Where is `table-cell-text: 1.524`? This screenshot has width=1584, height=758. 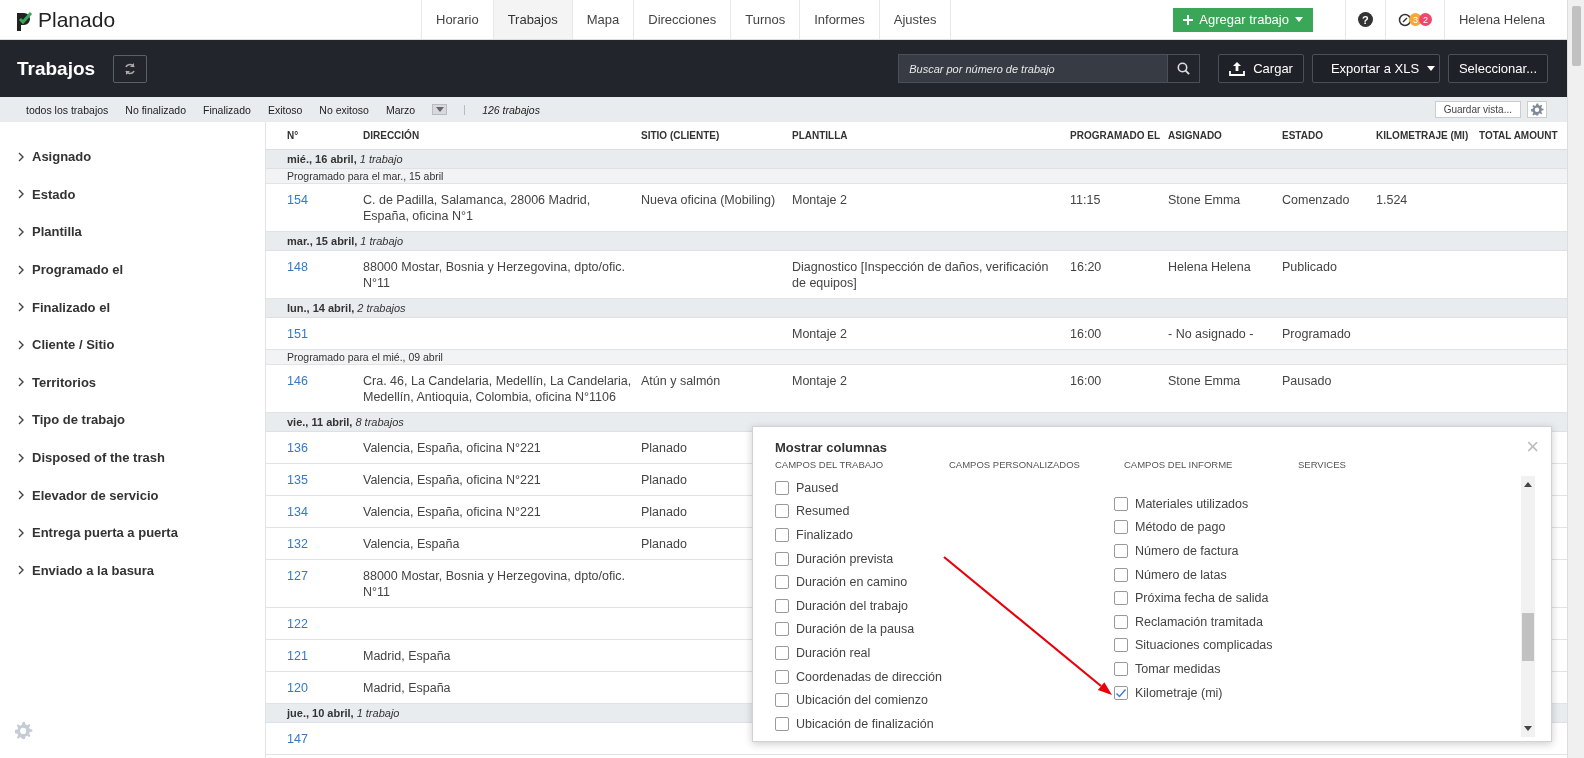 table-cell-text: 1.524 is located at coordinates (1392, 200).